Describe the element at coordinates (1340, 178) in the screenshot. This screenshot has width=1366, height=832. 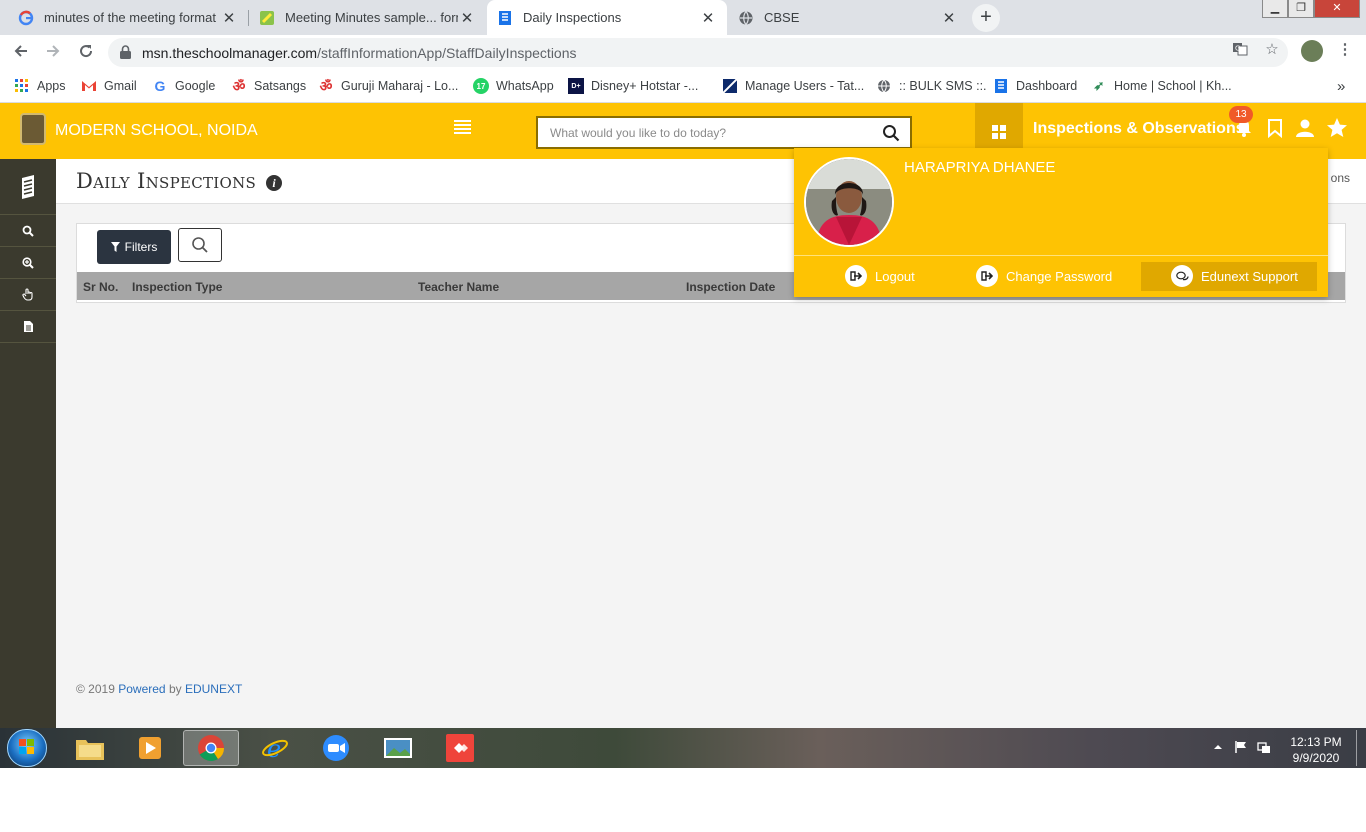
I see `breadcrumb: ons` at that location.